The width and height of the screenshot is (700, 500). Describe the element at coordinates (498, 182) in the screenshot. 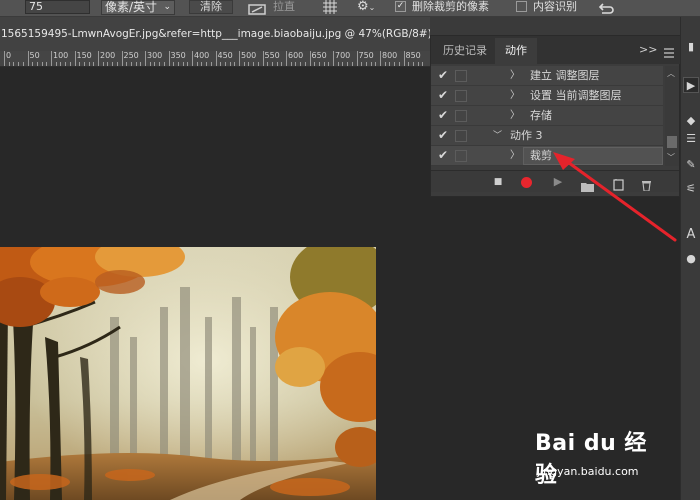

I see `stop-icon: ■` at that location.